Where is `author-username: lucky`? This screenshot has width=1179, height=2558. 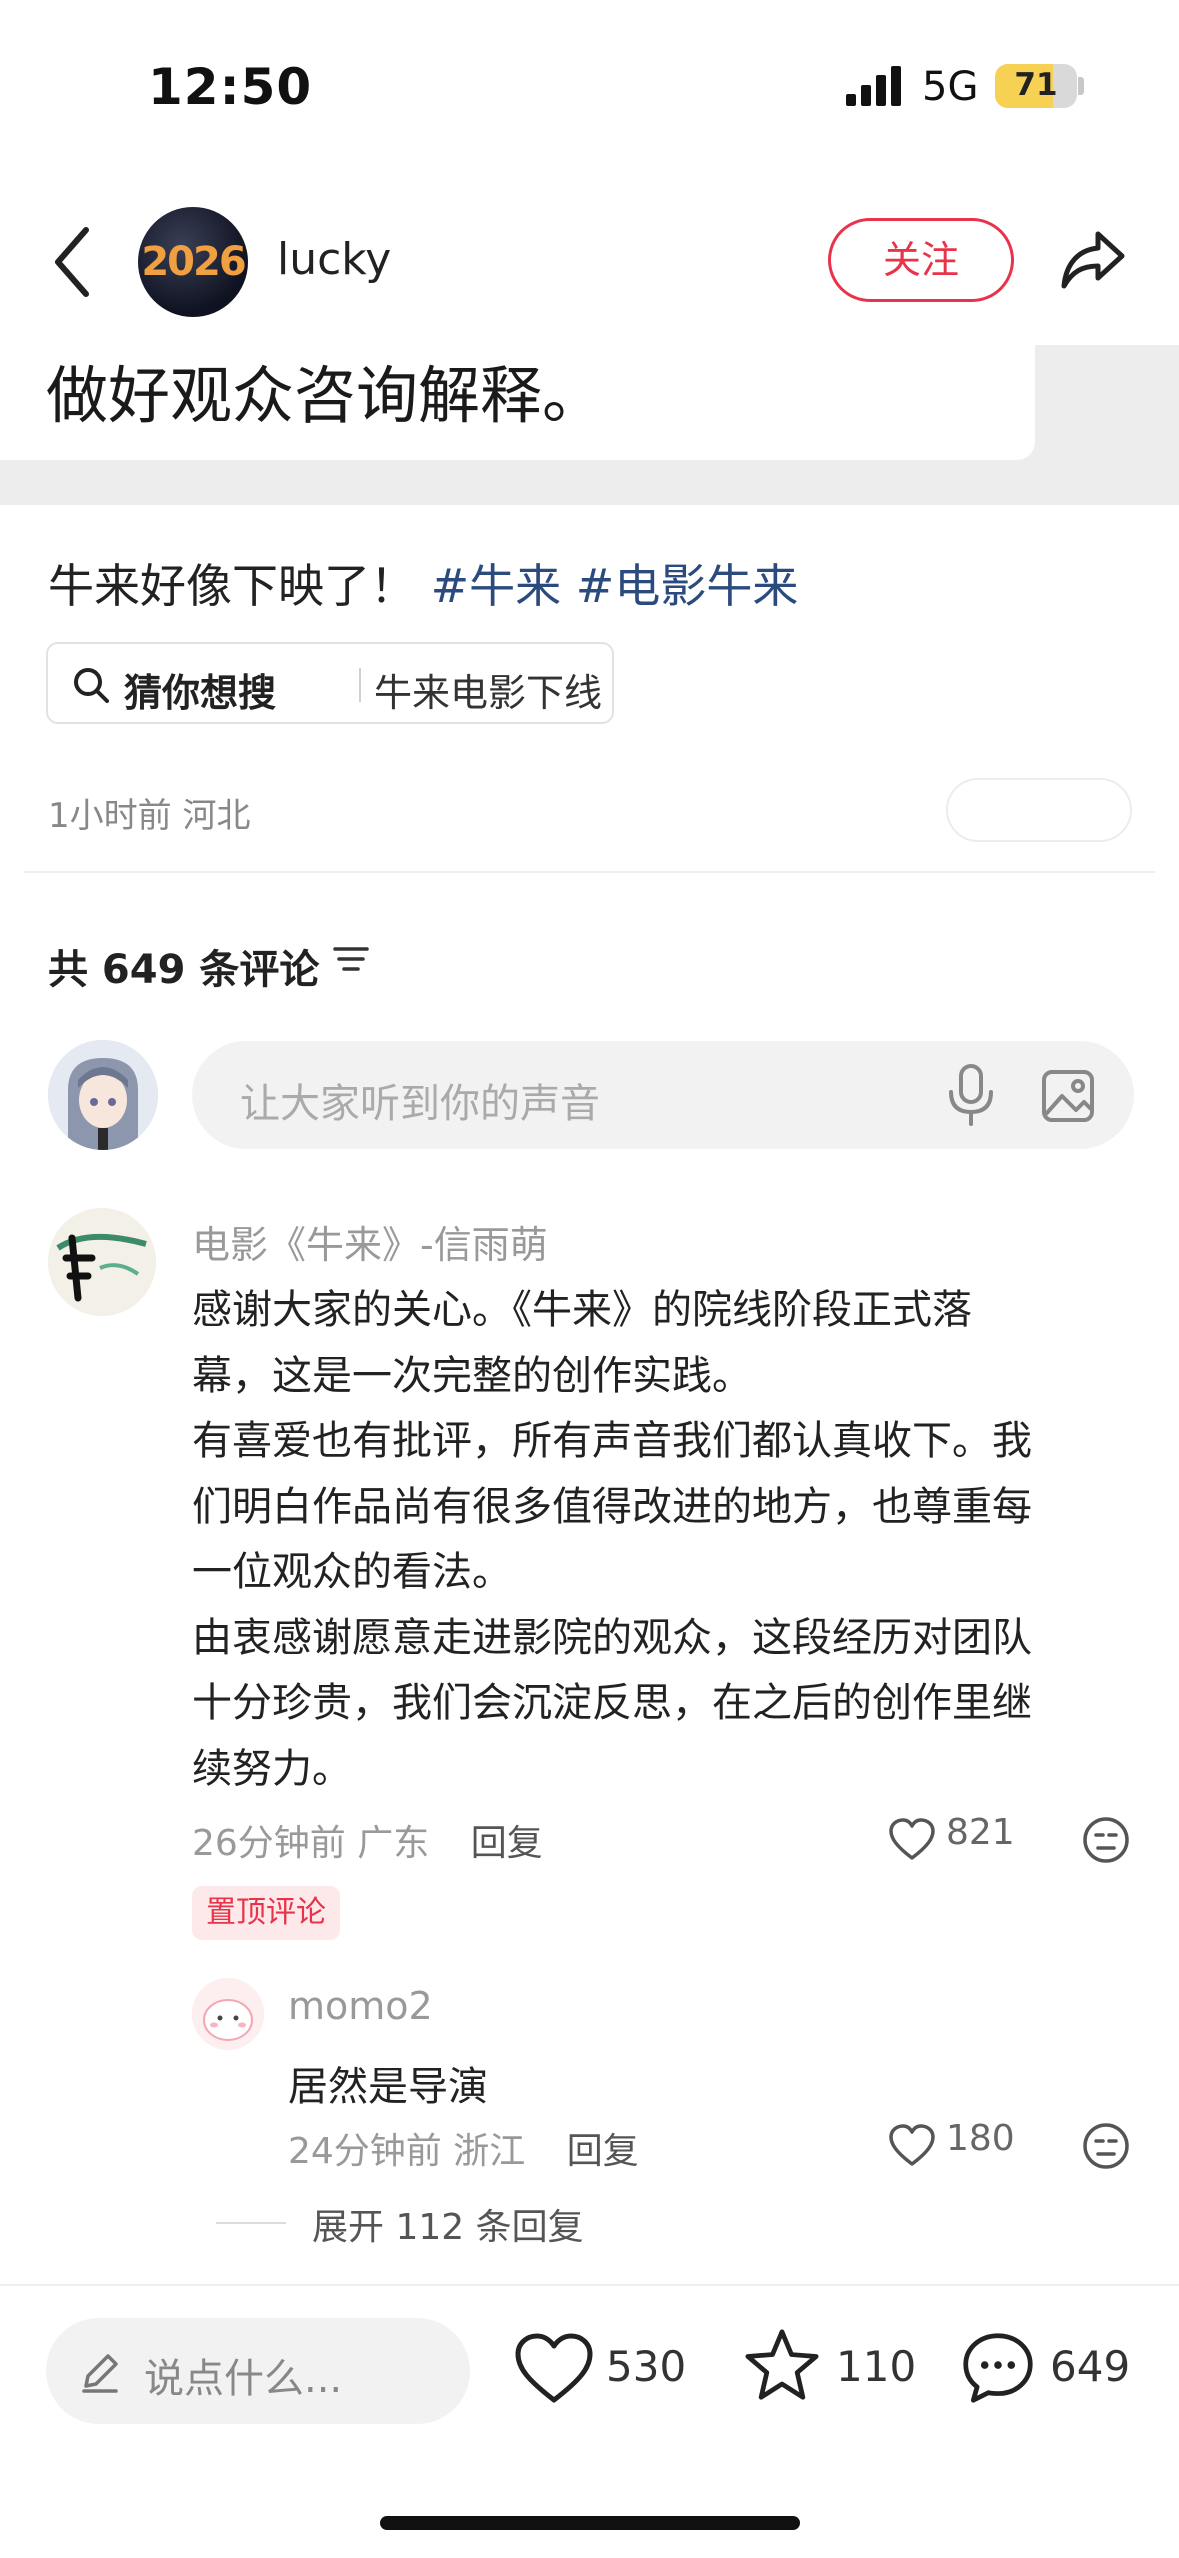 author-username: lucky is located at coordinates (334, 259).